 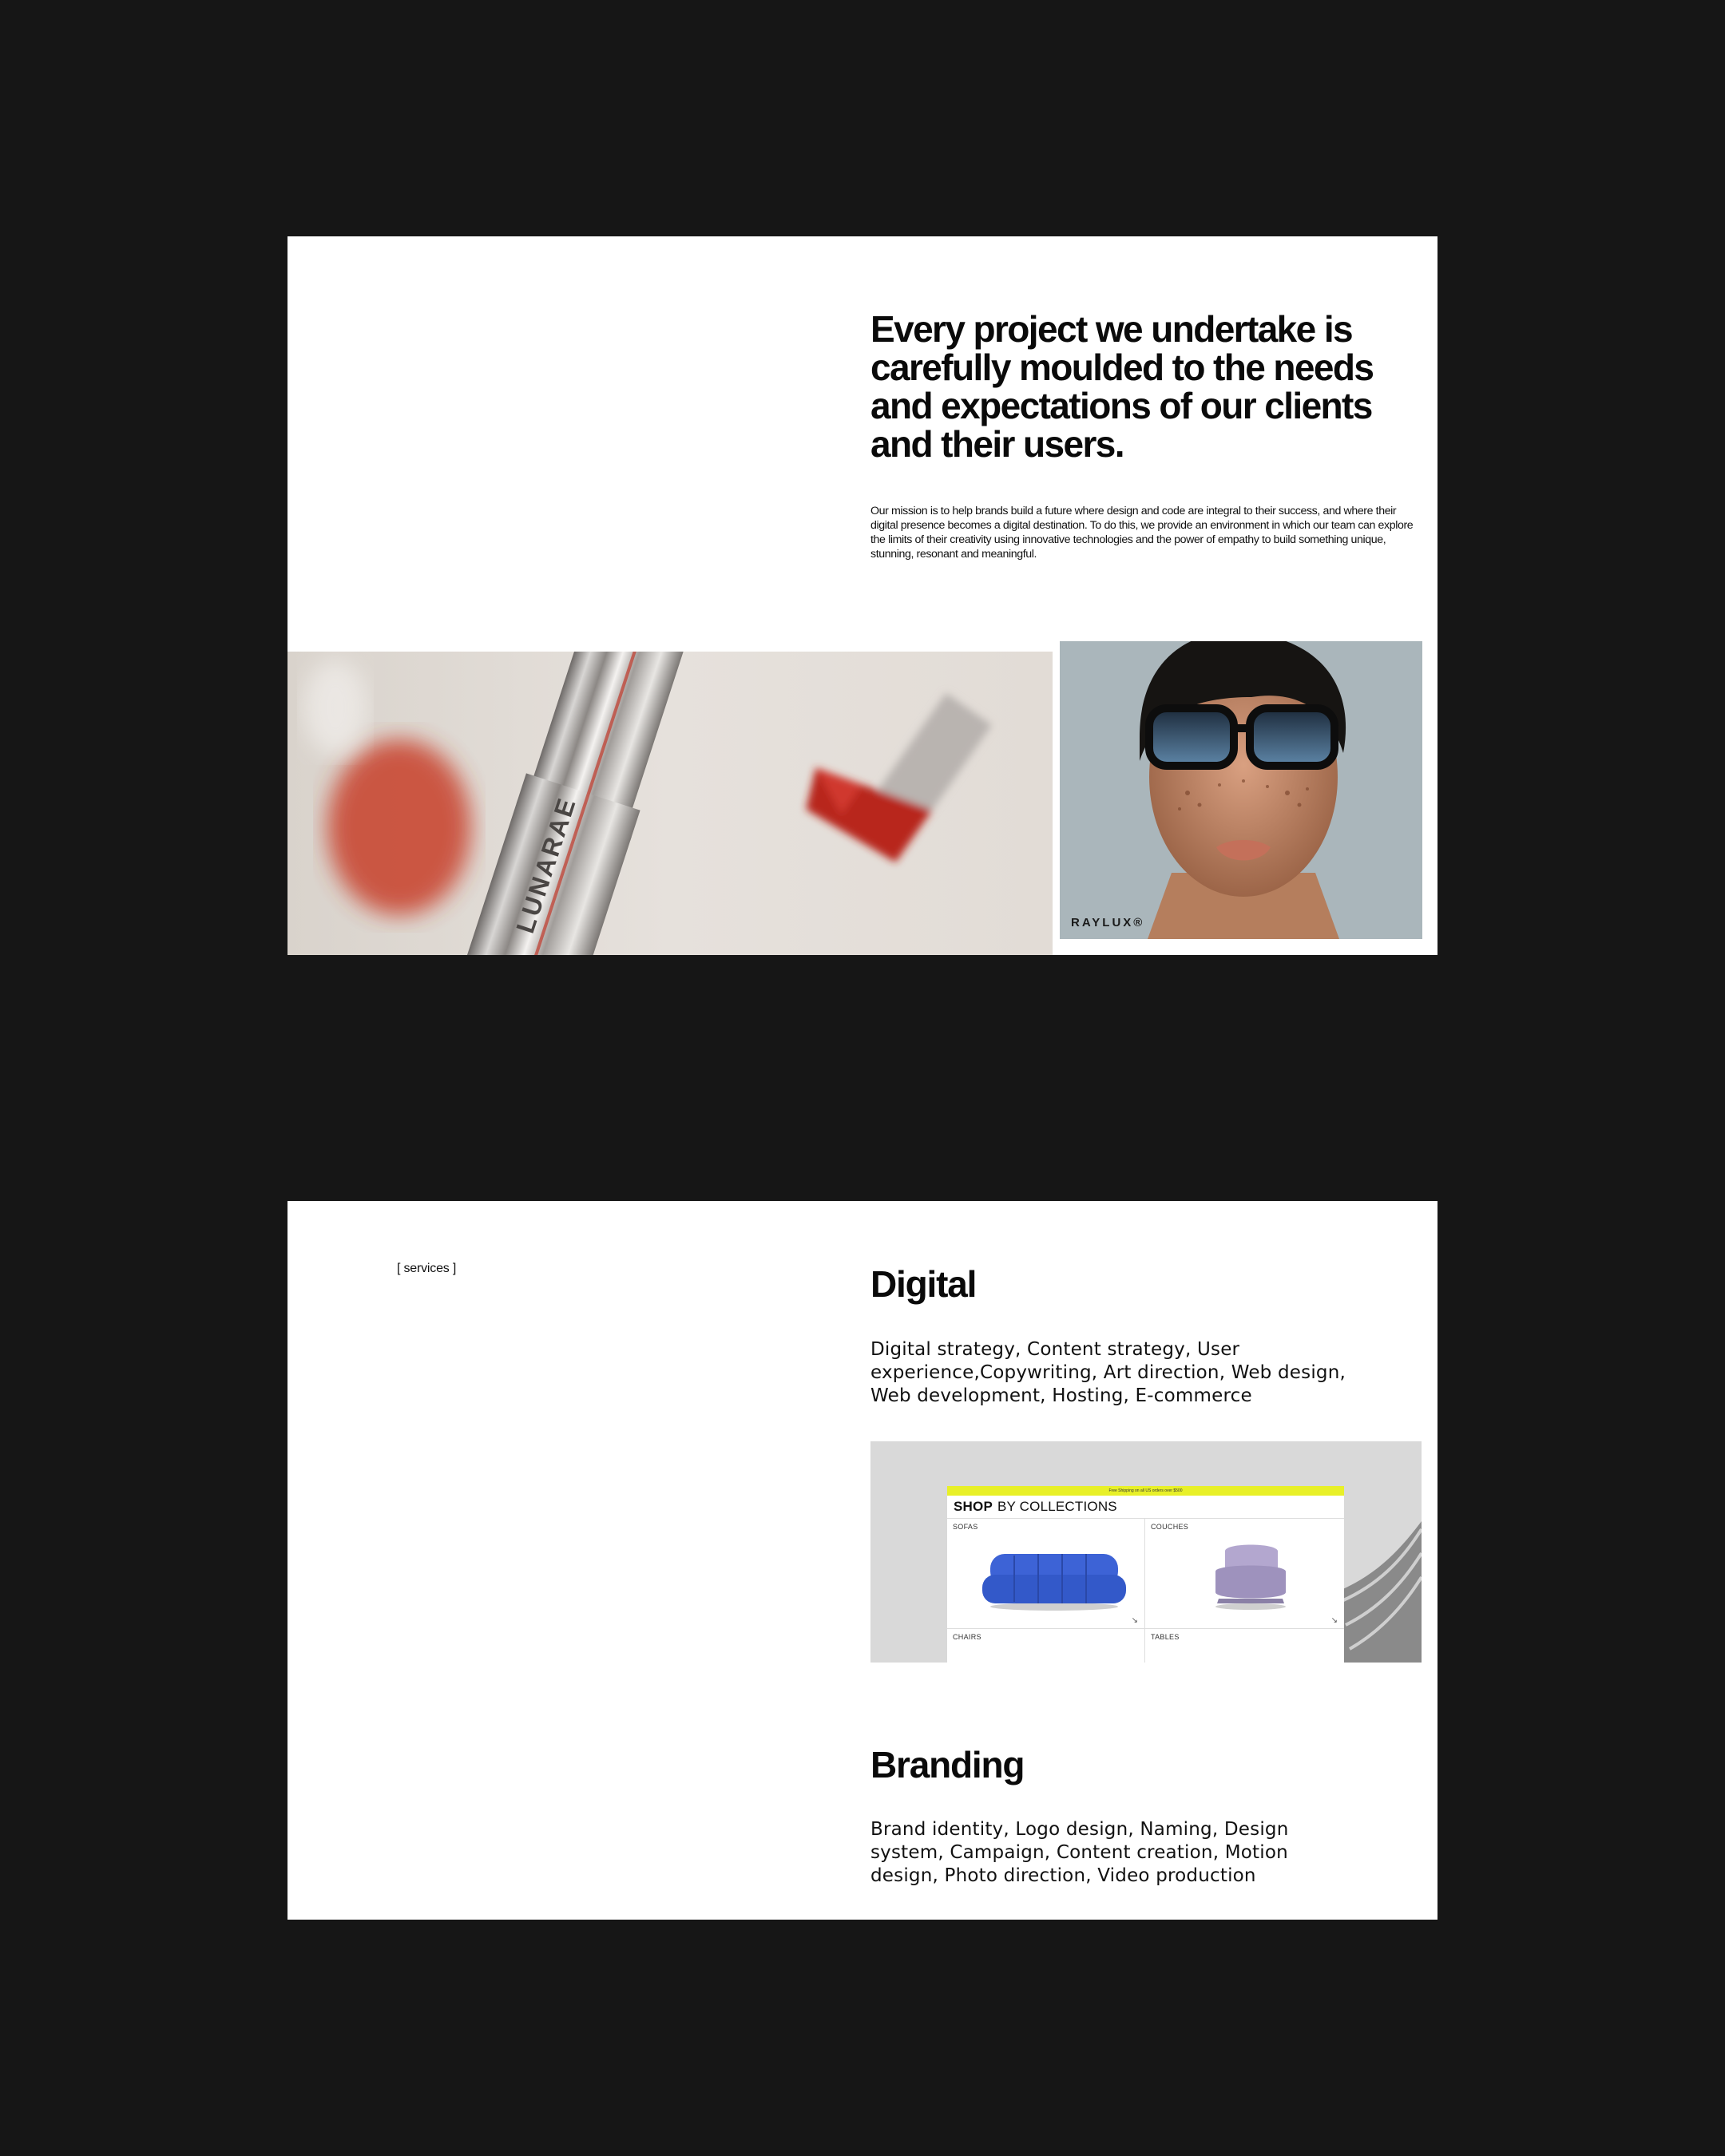 I want to click on service-title-branding: Branding, so click(x=948, y=1764).